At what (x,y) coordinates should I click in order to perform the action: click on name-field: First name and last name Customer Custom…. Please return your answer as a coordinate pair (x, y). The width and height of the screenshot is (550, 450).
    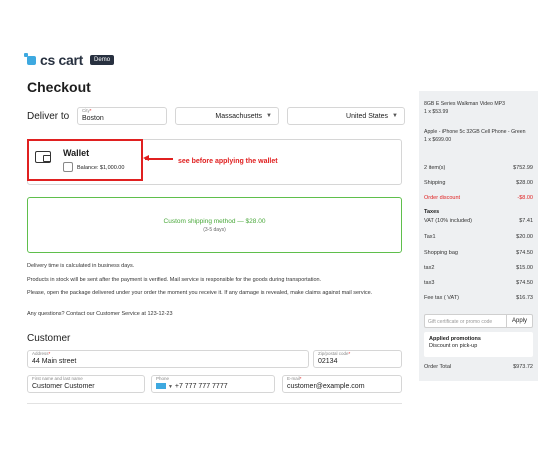
    Looking at the image, I should click on (86, 384).